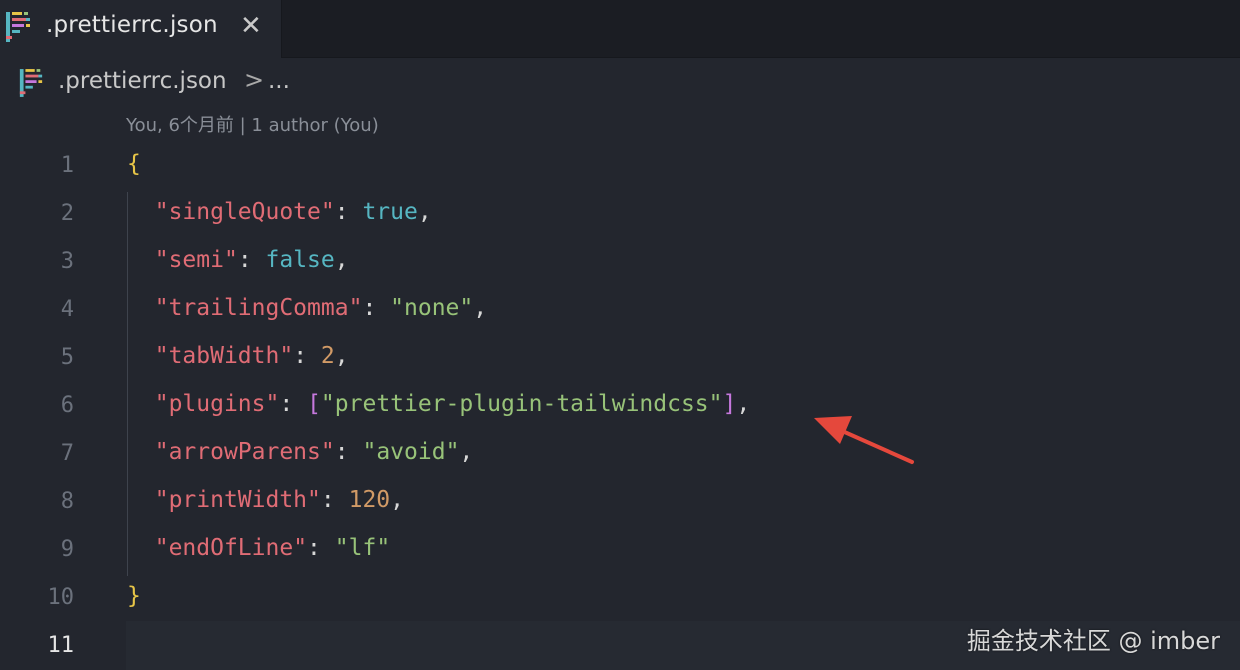 This screenshot has width=1240, height=670. Describe the element at coordinates (67, 357) in the screenshot. I see `line-number: 5` at that location.